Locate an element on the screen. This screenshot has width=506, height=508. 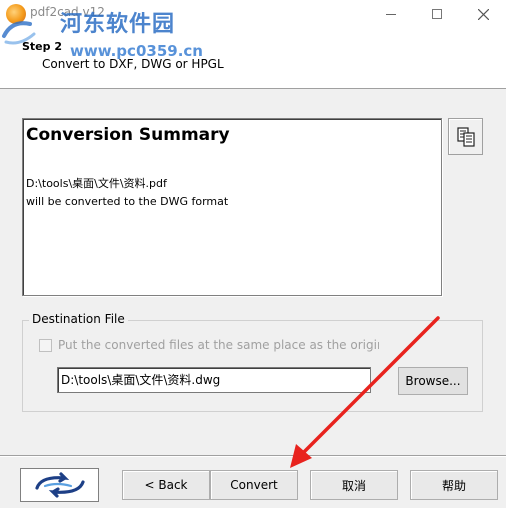
close-button is located at coordinates (483, 14).